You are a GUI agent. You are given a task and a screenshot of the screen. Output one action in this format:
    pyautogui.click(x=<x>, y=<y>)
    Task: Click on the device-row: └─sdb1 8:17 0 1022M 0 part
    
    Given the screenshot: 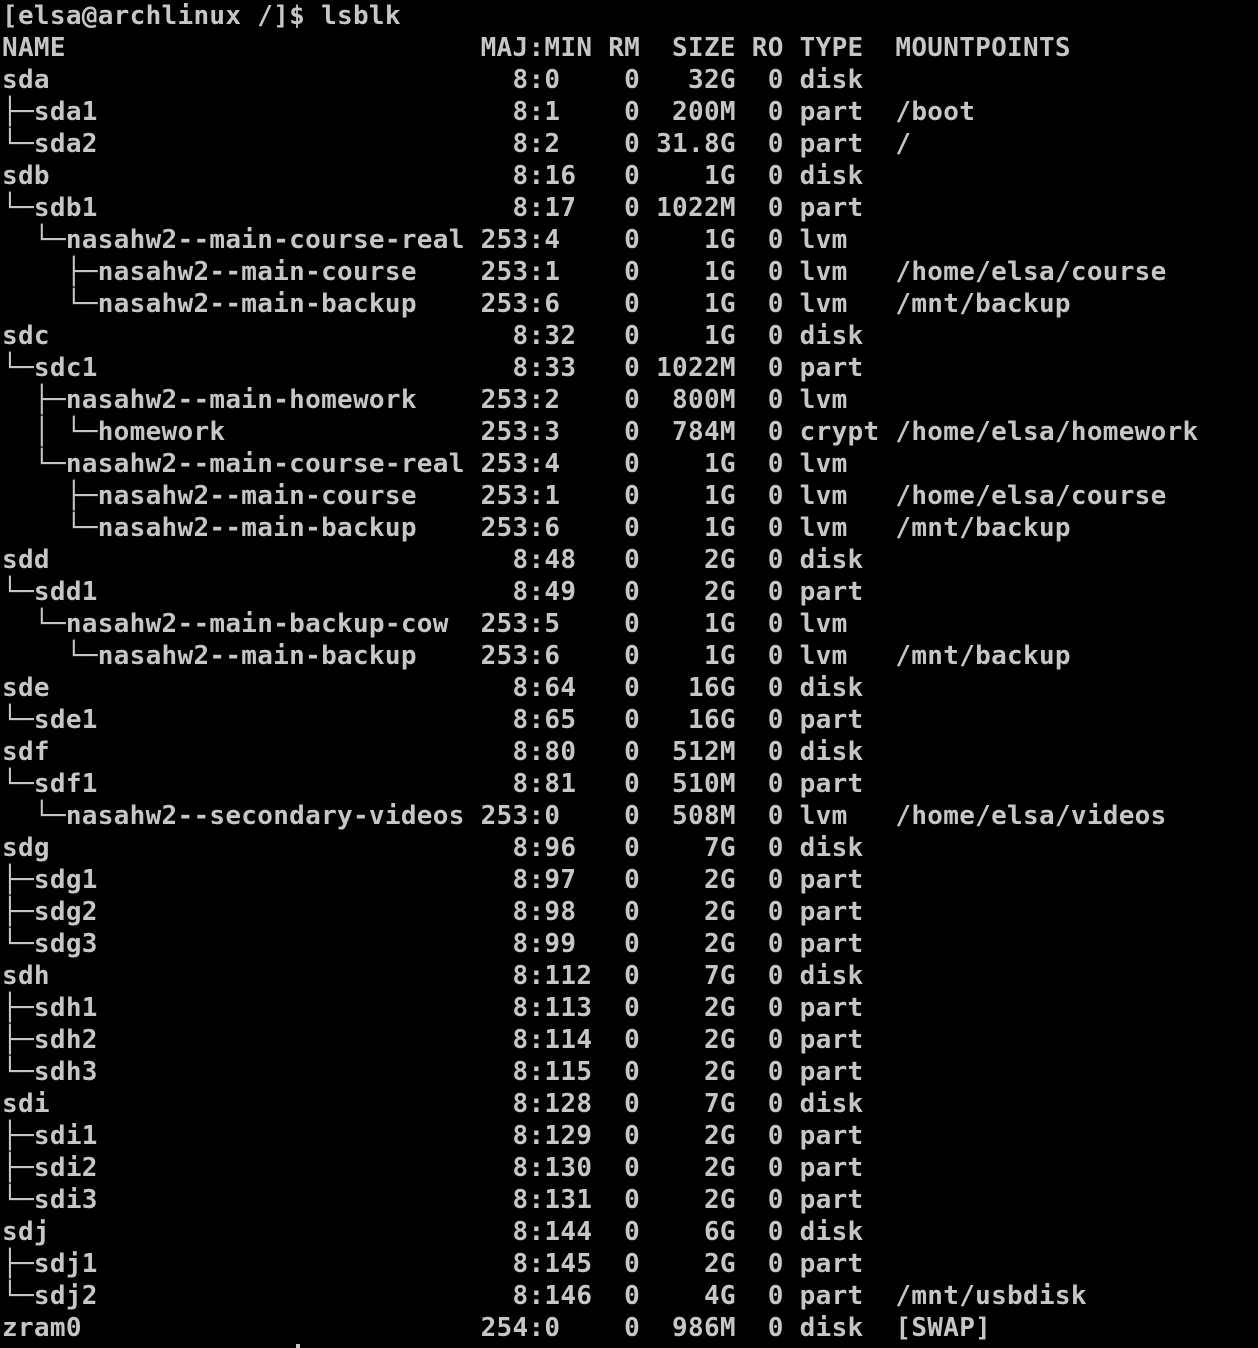 What is the action you would take?
    pyautogui.click(x=433, y=208)
    